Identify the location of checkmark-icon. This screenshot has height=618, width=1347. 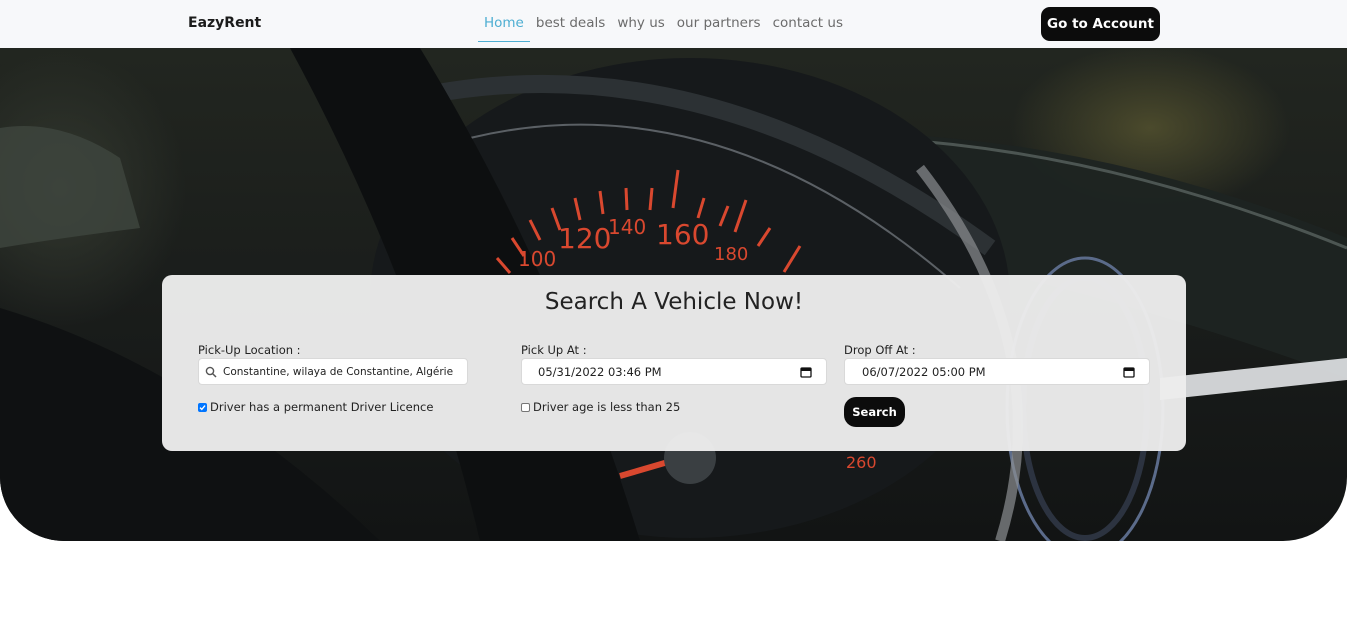
(202, 407).